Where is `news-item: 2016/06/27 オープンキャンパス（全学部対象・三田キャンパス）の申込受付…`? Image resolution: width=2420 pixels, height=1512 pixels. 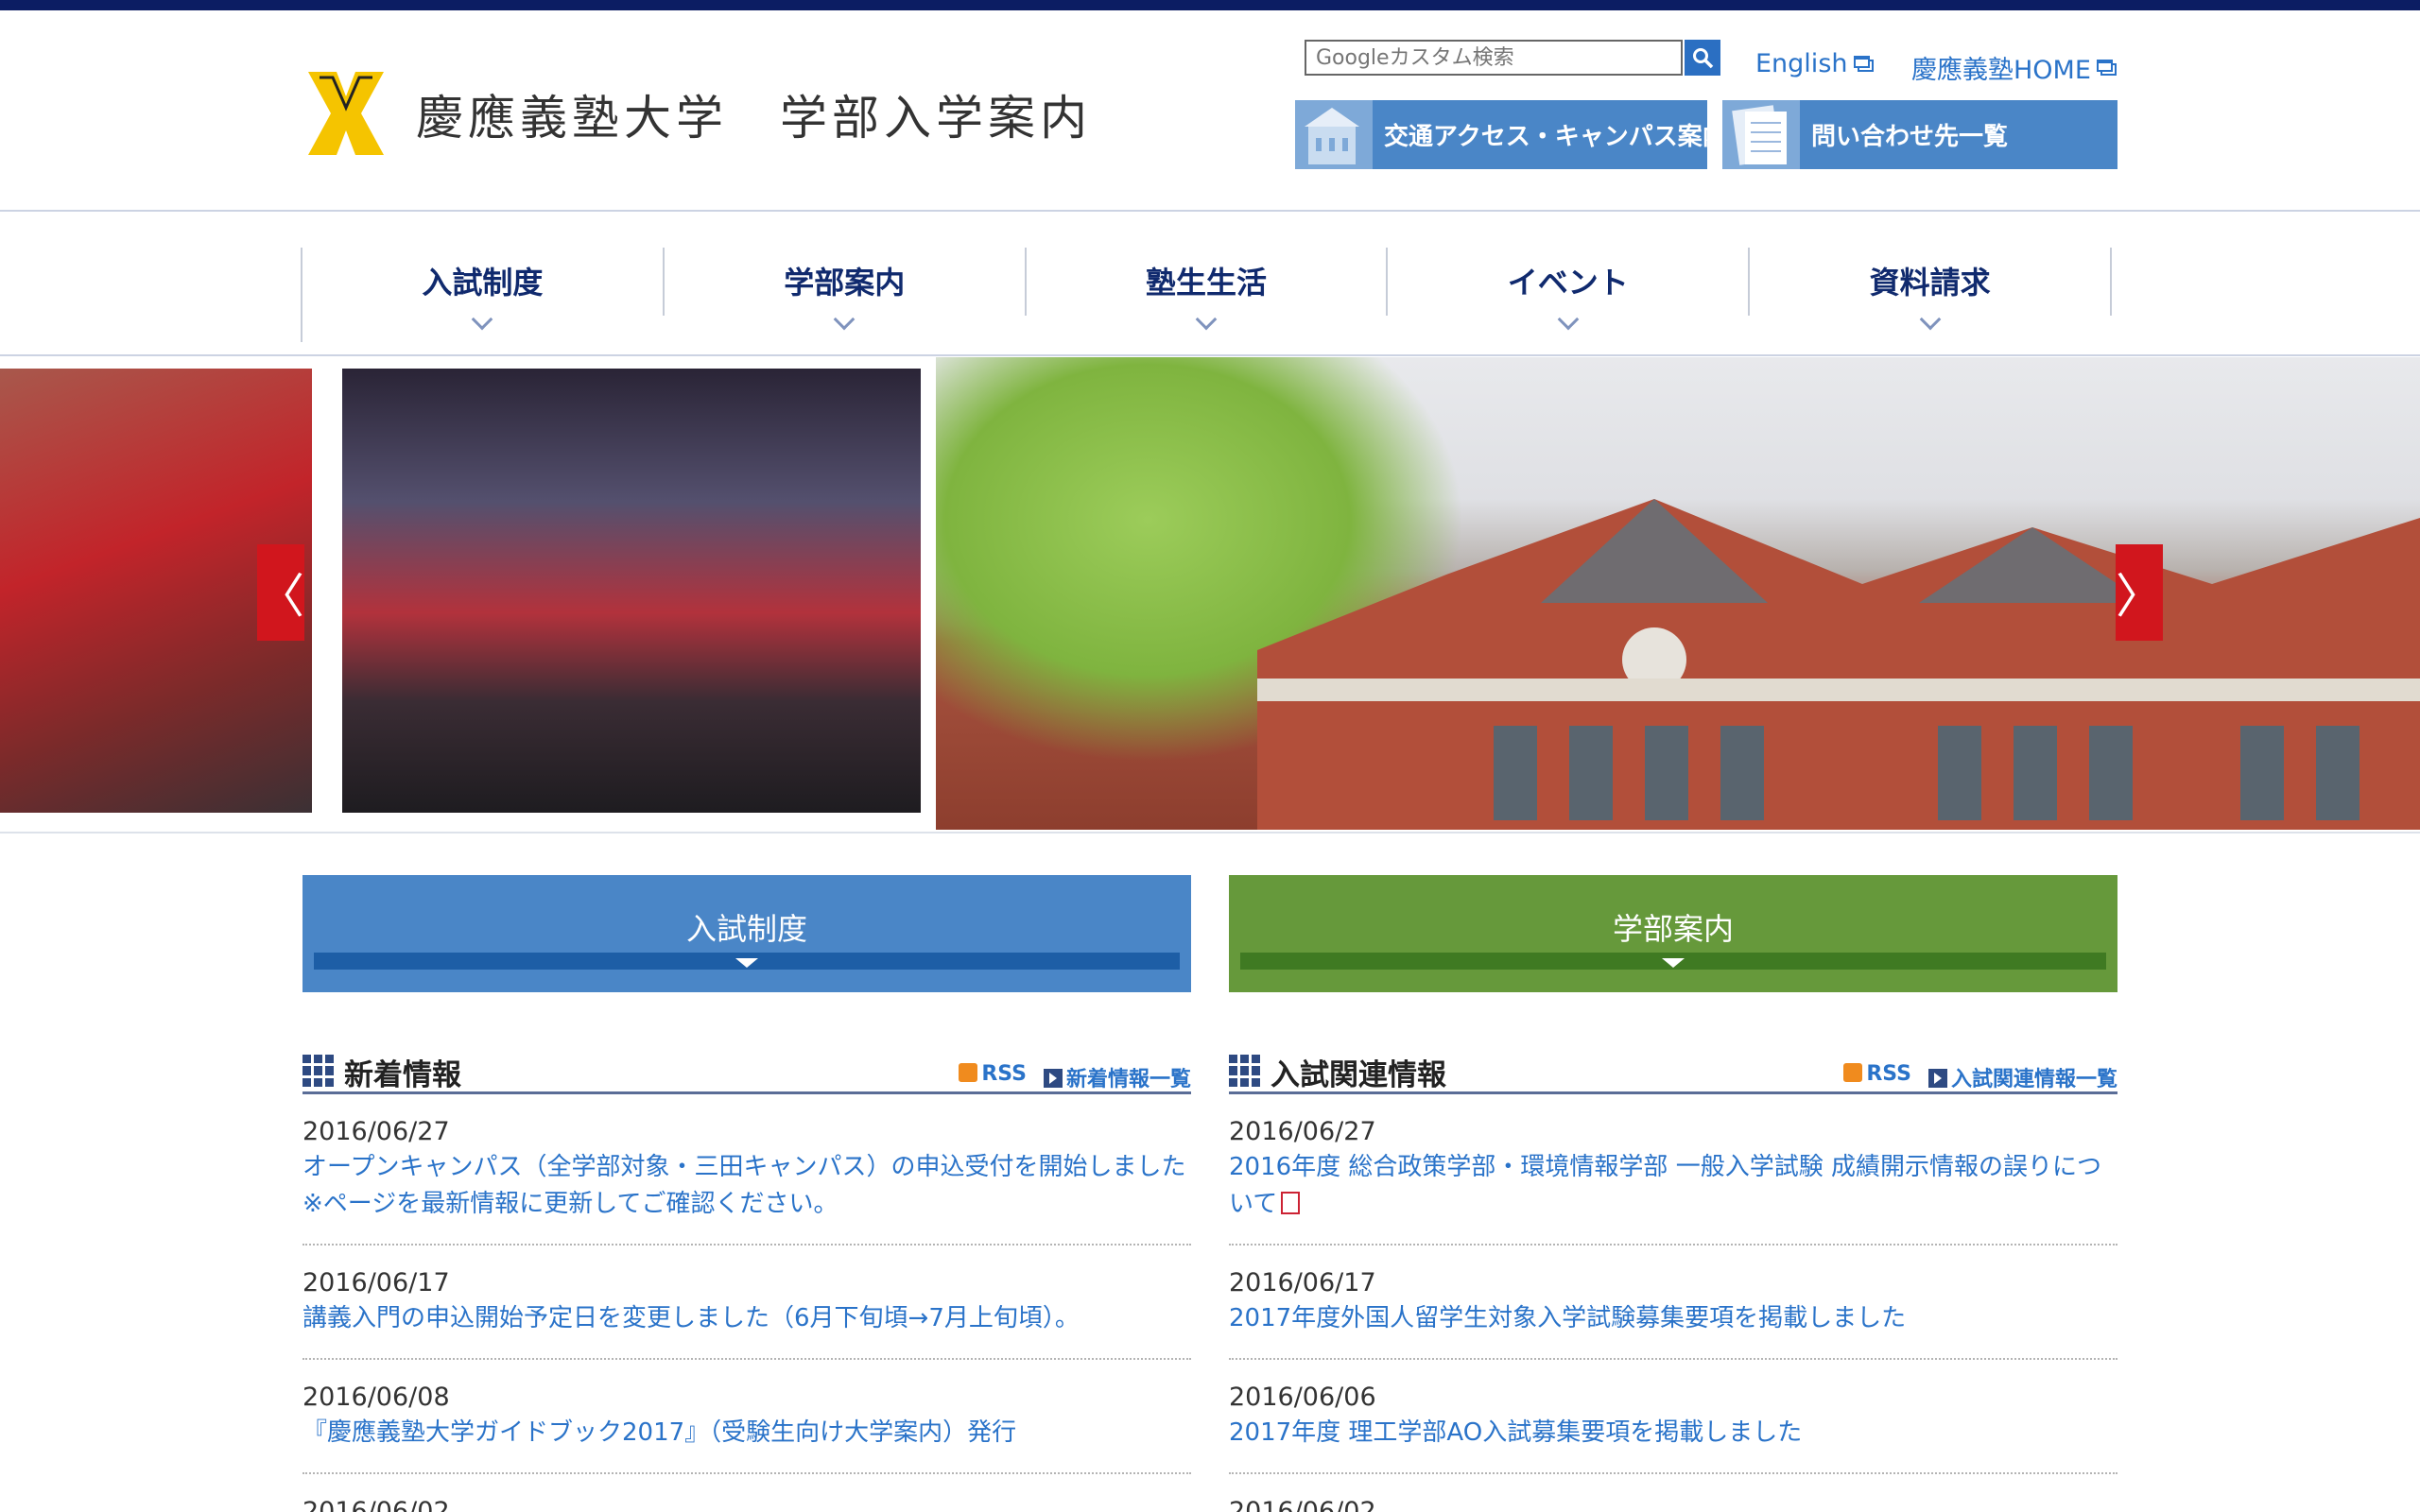
news-item: 2016/06/27 オープンキャンパス（全学部対象・三田キャンパス）の申込受付… is located at coordinates (746, 1170).